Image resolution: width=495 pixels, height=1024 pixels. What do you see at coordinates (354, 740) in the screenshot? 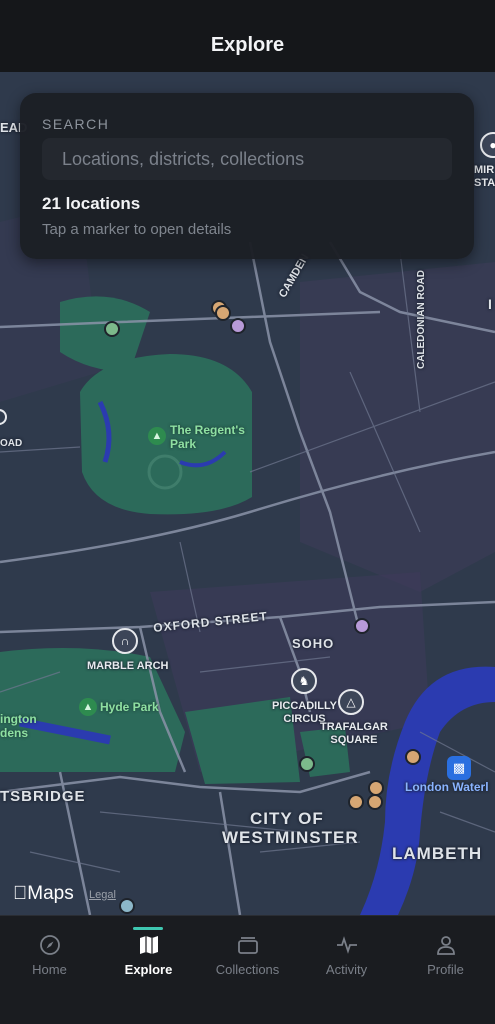
I see `poi-trafalgar-line2: SQUARE` at bounding box center [354, 740].